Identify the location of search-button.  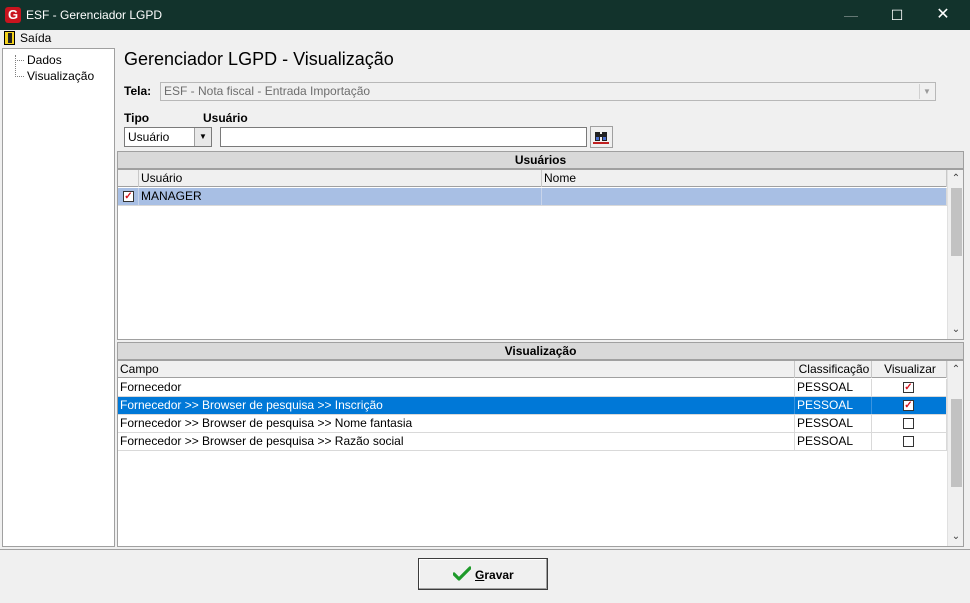
(601, 137).